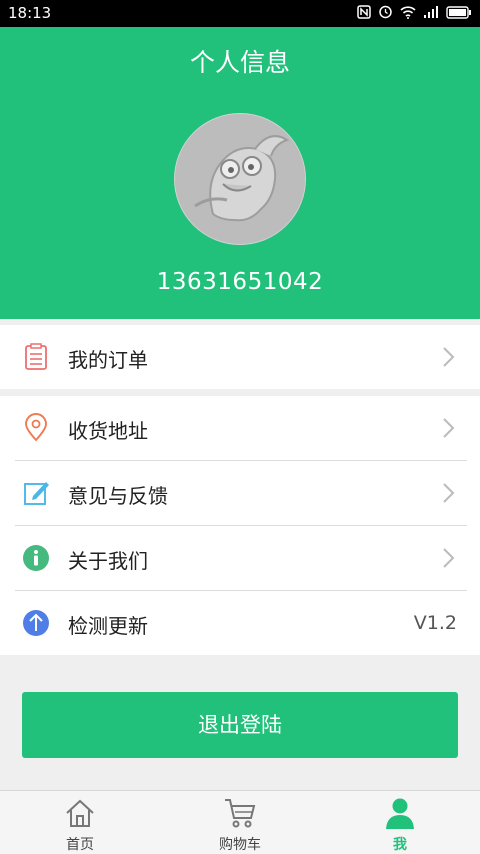 The image size is (480, 854). What do you see at coordinates (240, 428) in the screenshot?
I see `menu-item-shipping-address: 收货地址` at bounding box center [240, 428].